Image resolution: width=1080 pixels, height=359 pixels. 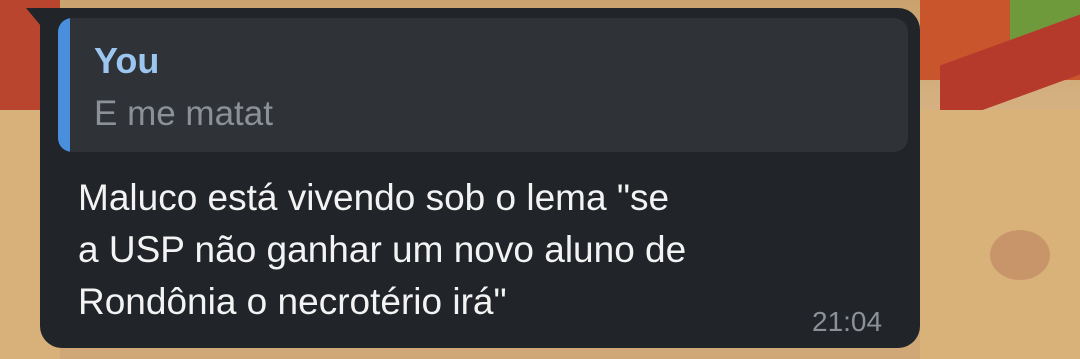 What do you see at coordinates (382, 249) in the screenshot?
I see `message-line: a USP não ganhar um novo aluno de` at bounding box center [382, 249].